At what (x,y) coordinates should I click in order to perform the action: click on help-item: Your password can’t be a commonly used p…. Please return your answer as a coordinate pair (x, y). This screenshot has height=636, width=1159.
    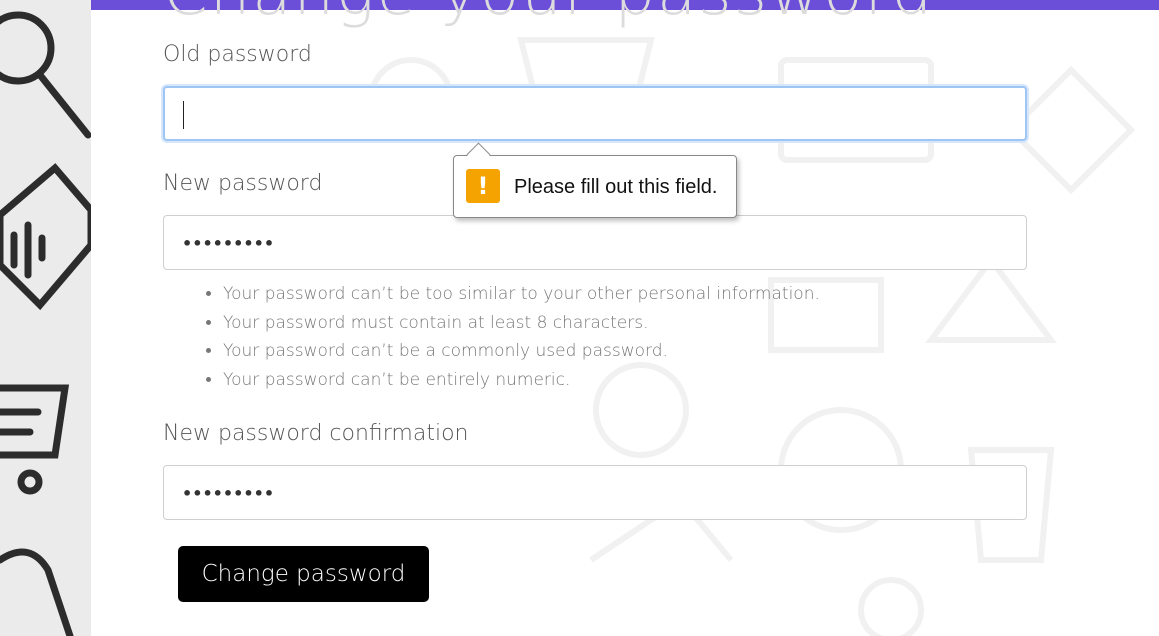
    Looking at the image, I should click on (521, 351).